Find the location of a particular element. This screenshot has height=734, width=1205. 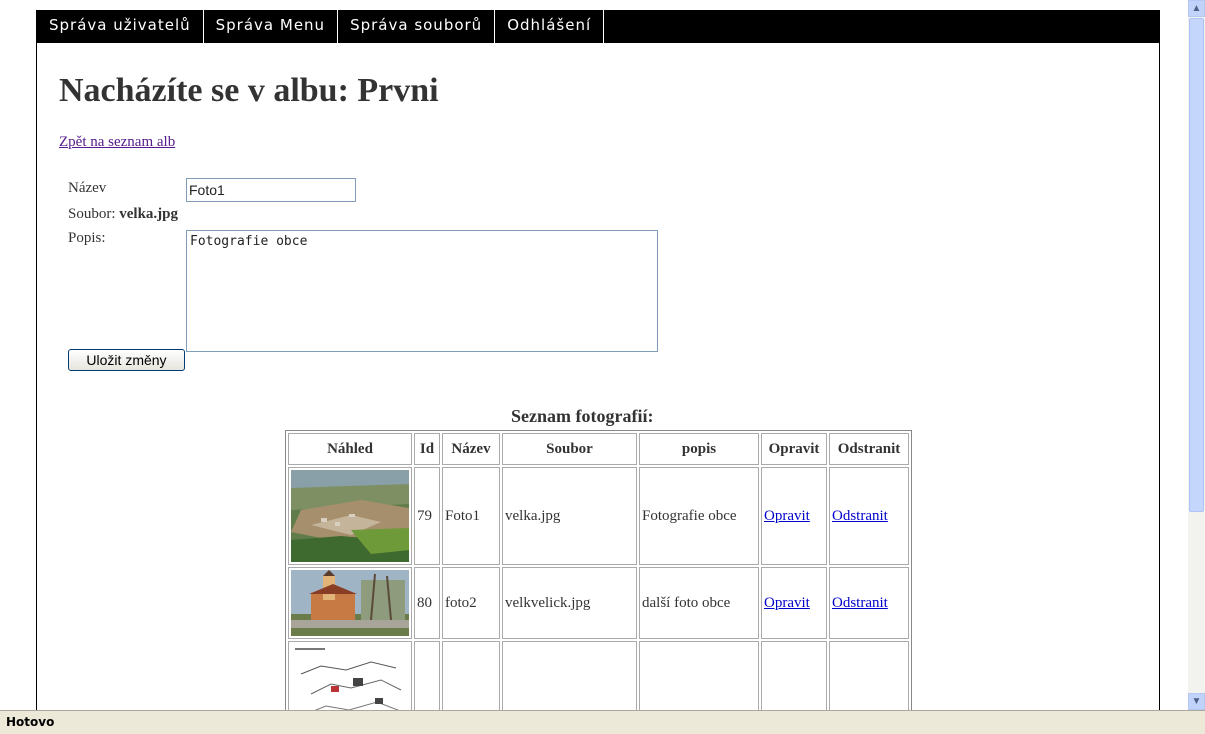

photo-thumbnail-aerial is located at coordinates (350, 516).